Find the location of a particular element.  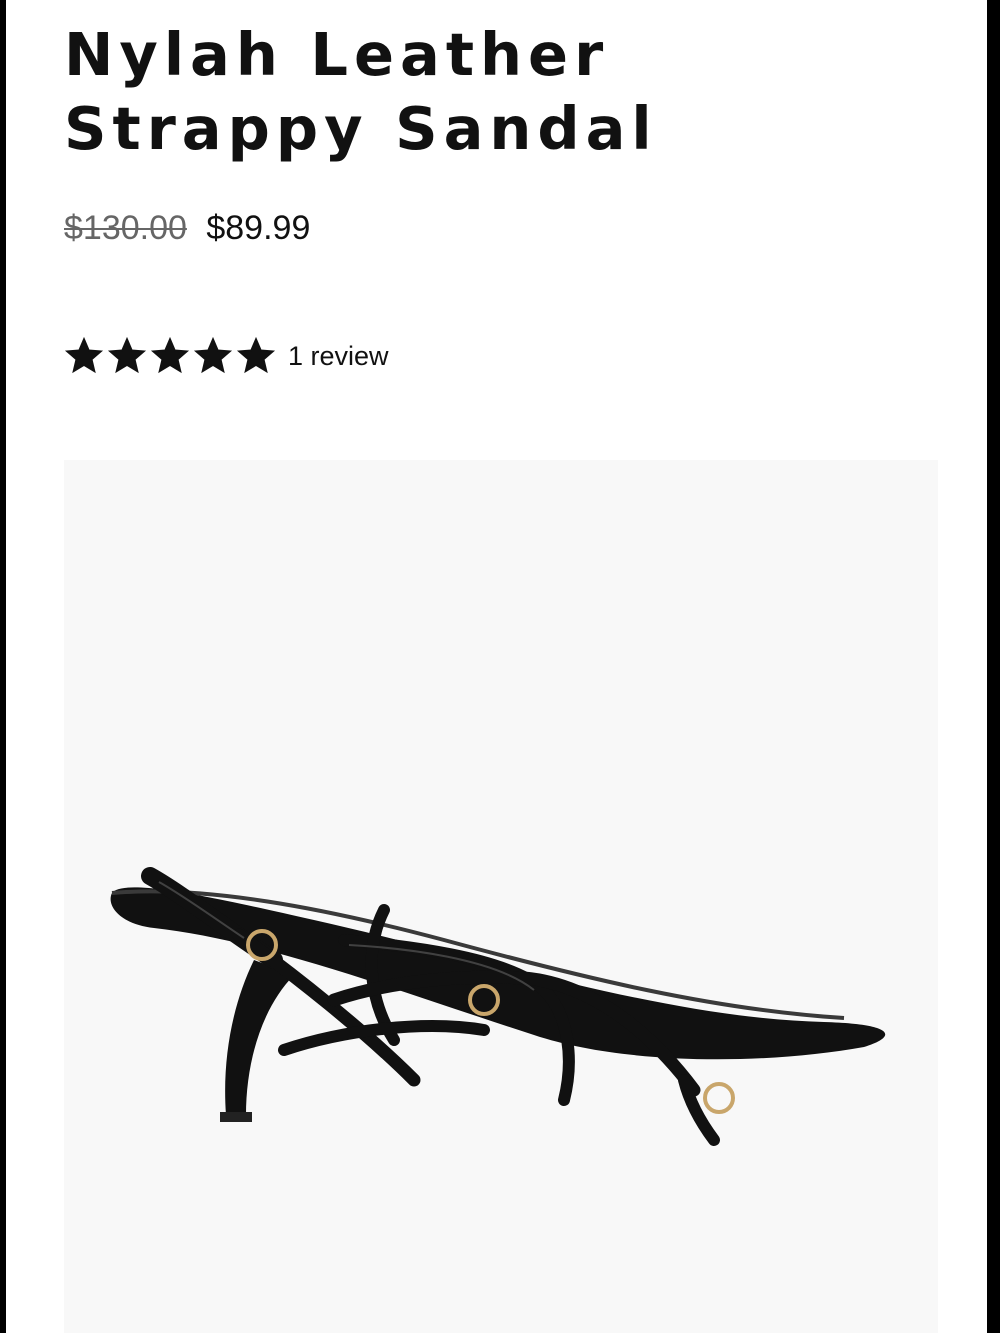

price-row: $130.00 $89.99 is located at coordinates (187, 228).